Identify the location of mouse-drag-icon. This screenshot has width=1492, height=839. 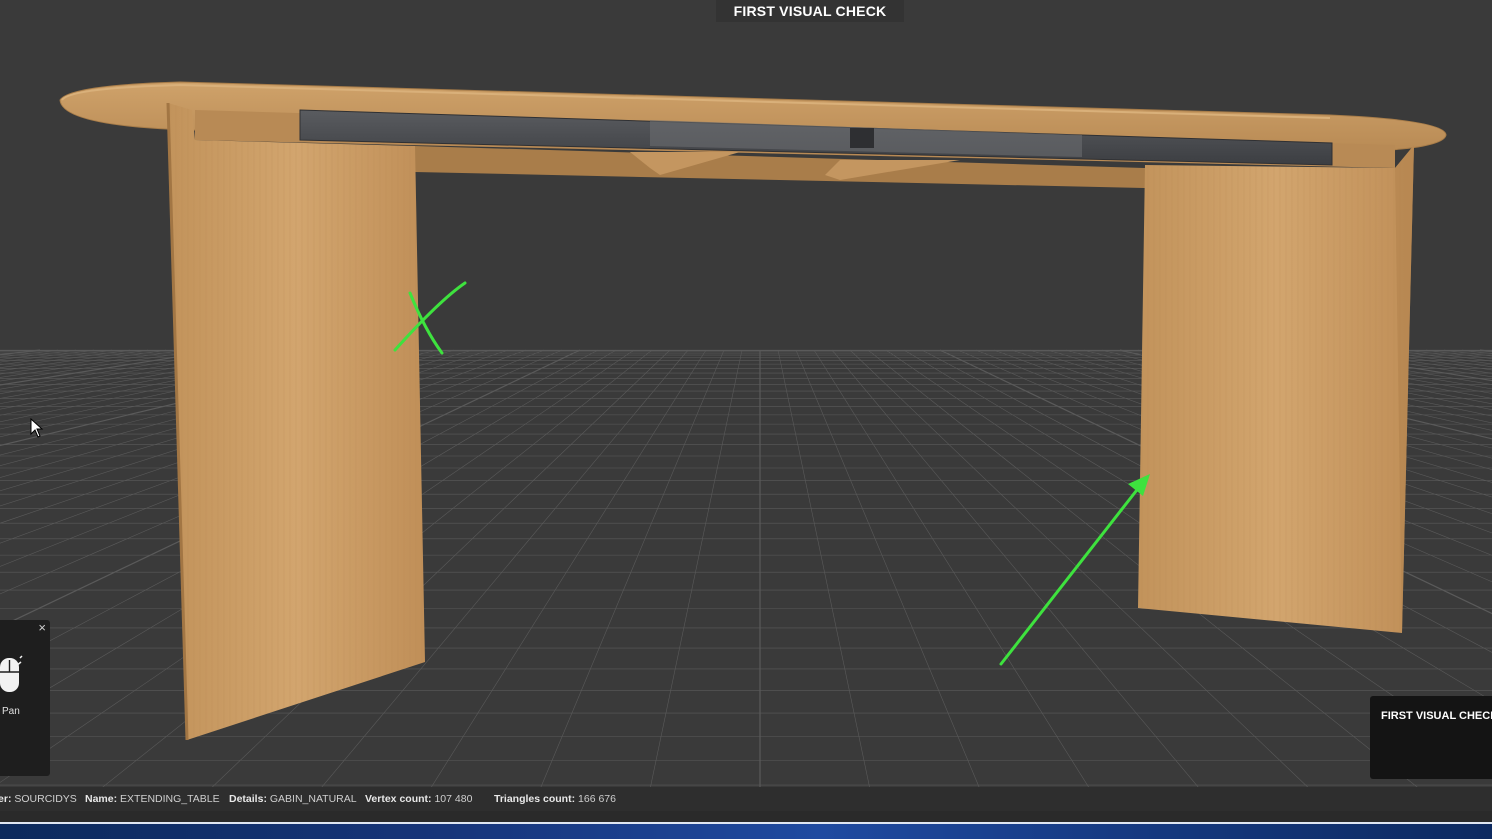
(11, 673).